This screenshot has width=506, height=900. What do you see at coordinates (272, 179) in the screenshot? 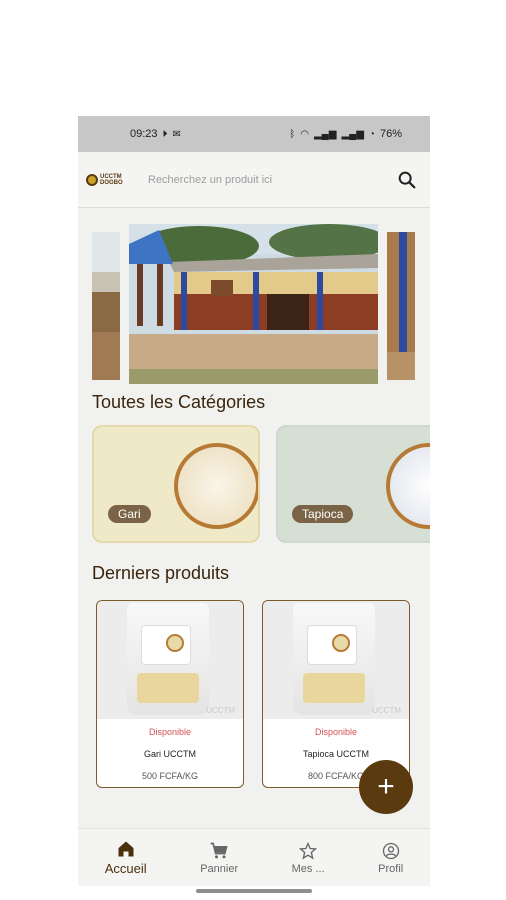
I see `search-input` at bounding box center [272, 179].